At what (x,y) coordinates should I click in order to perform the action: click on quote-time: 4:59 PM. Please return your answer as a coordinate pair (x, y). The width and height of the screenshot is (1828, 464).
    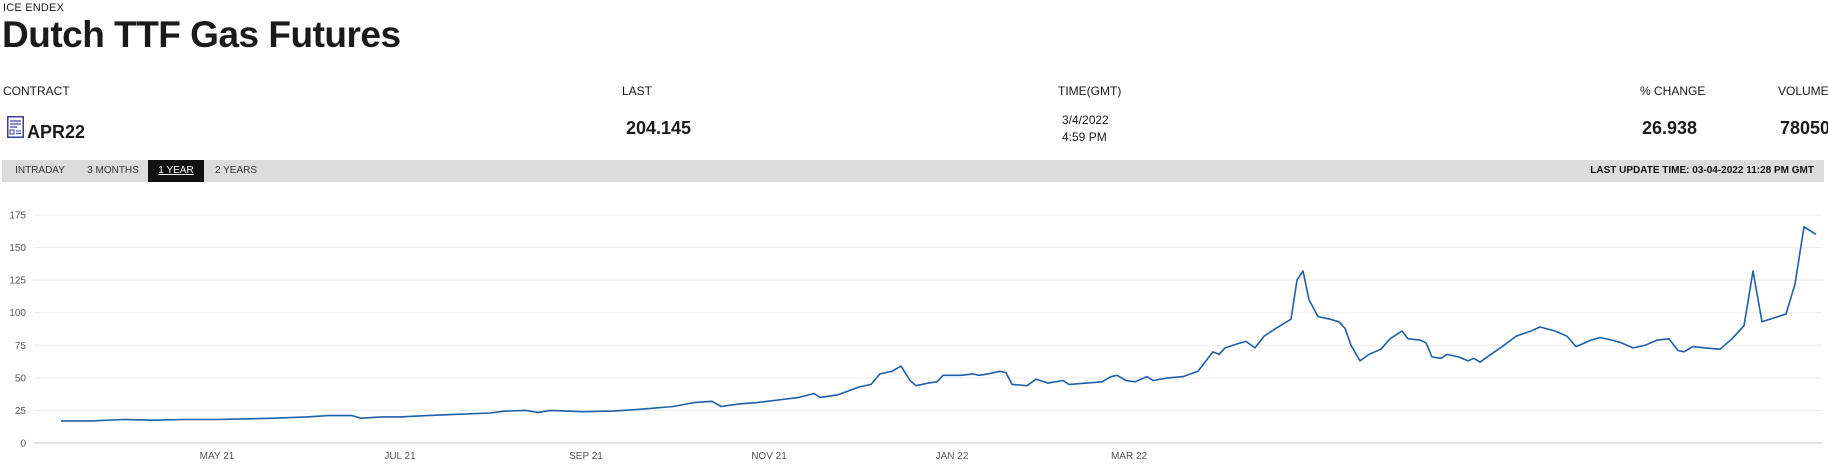
    Looking at the image, I should click on (1084, 137).